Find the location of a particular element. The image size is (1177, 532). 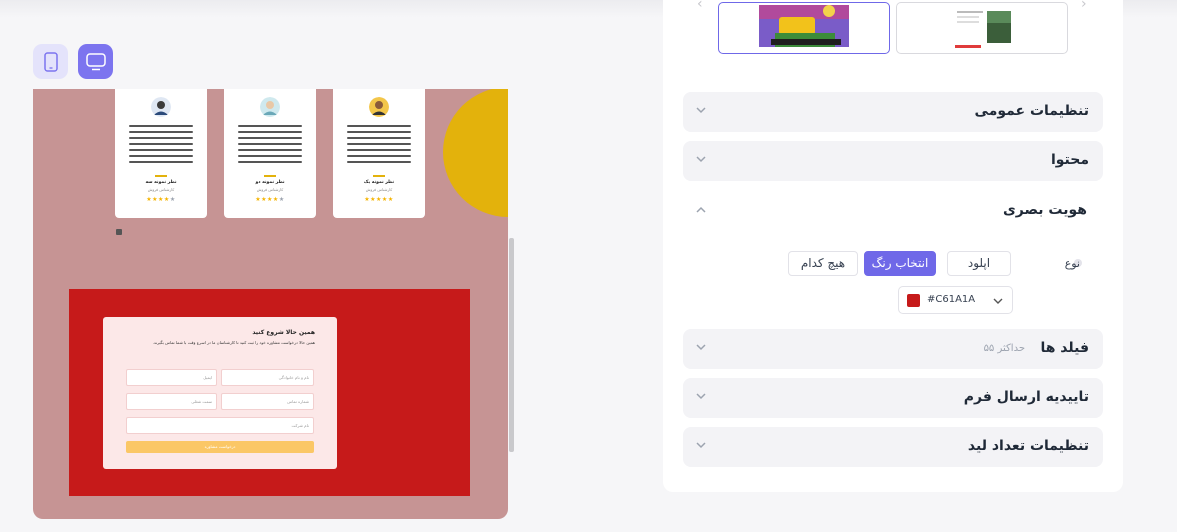

desktop-icon is located at coordinates (95, 61).